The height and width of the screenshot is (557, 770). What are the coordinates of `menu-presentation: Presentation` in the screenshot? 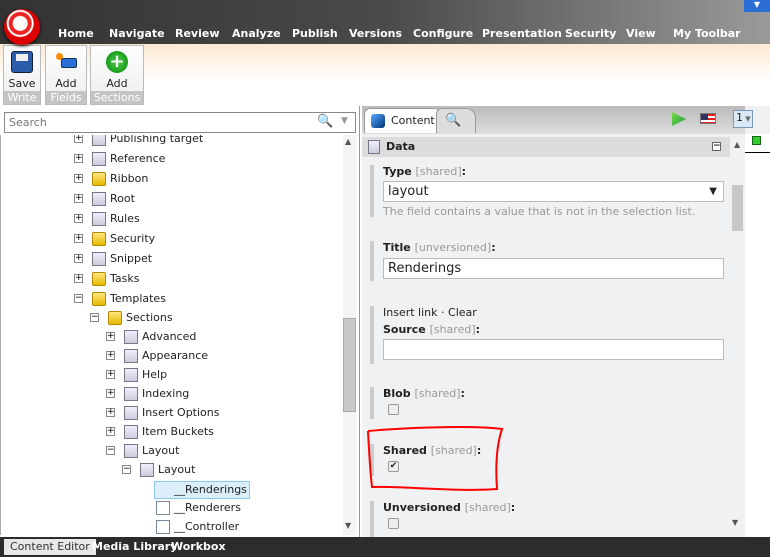 It's located at (522, 33).